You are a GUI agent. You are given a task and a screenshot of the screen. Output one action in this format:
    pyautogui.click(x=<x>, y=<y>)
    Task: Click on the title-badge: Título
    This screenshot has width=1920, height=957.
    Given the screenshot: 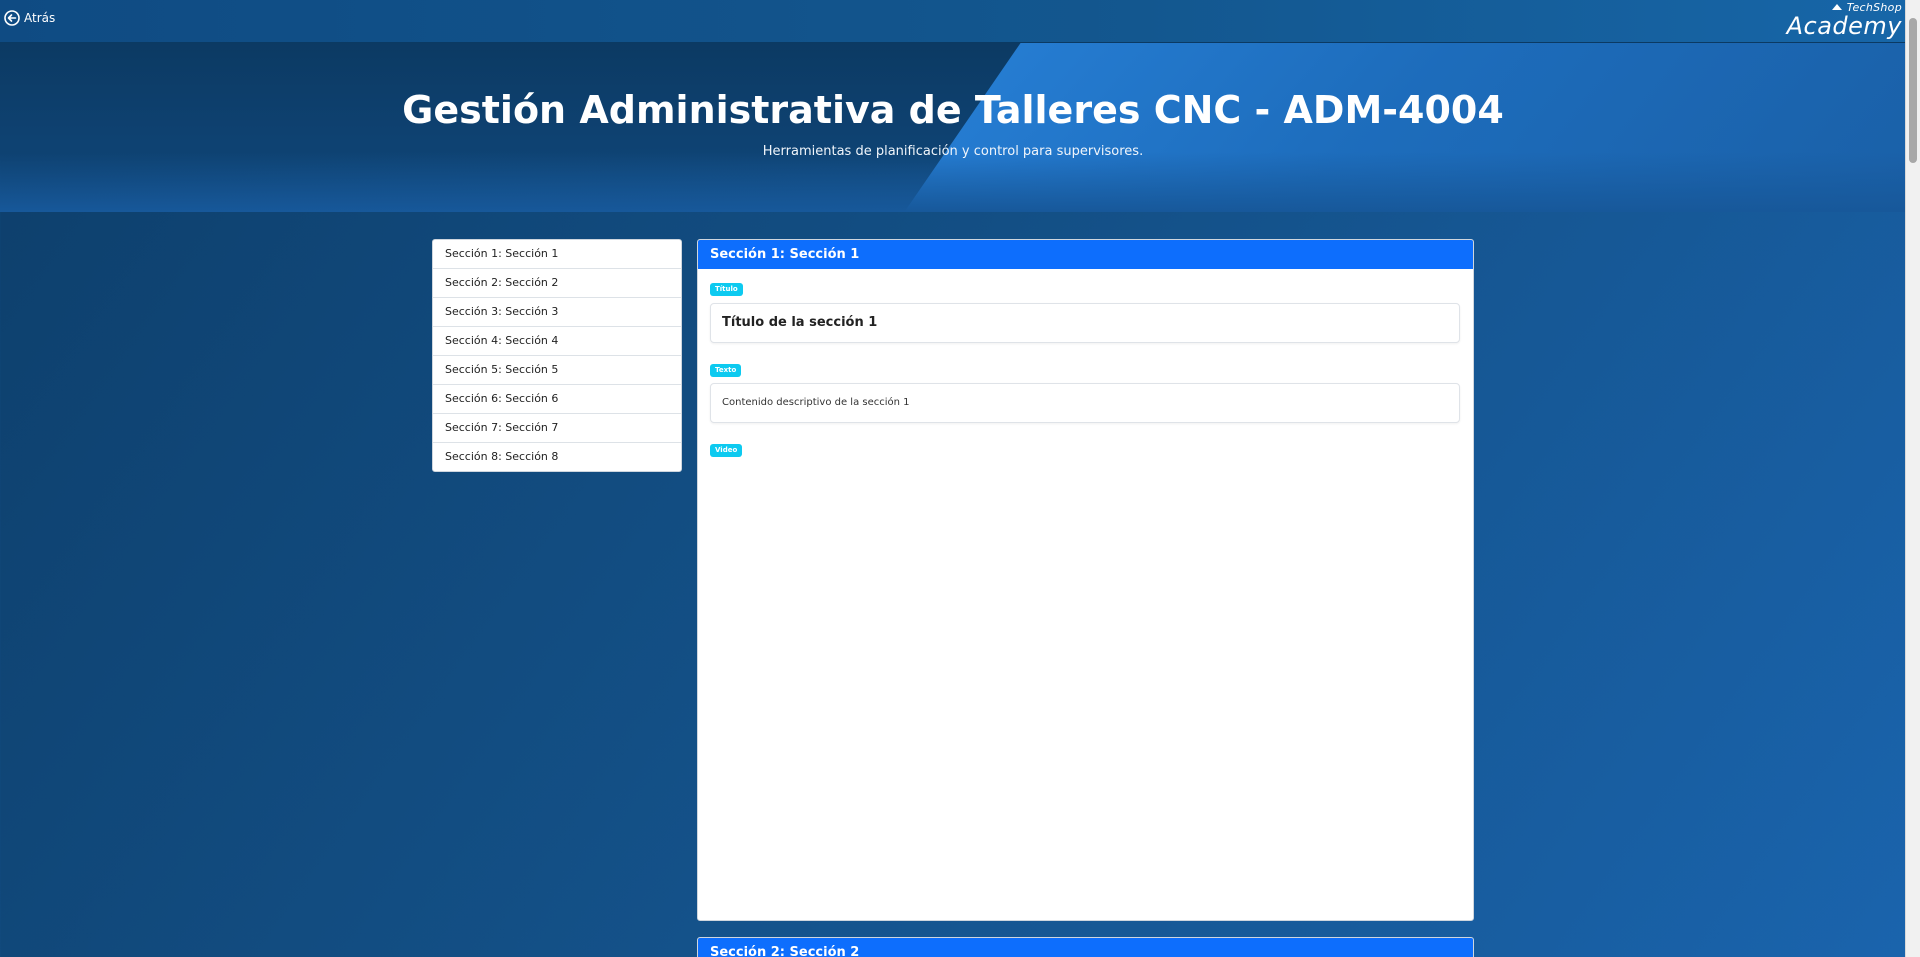 What is the action you would take?
    pyautogui.click(x=726, y=289)
    